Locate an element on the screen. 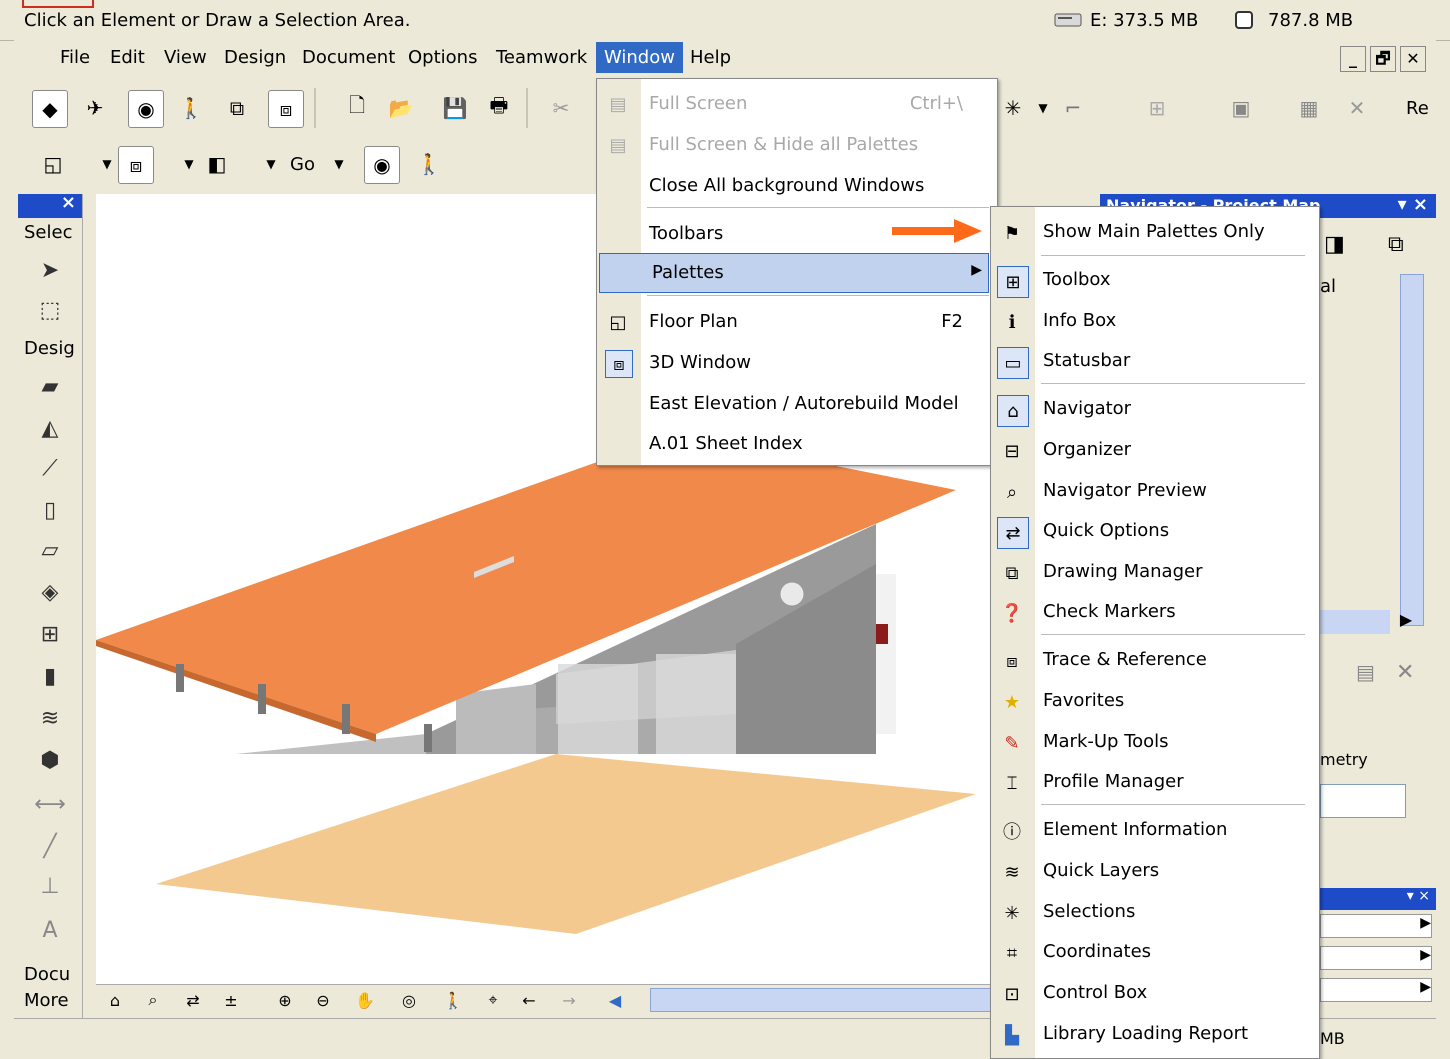  3d-view-tool-icon: ⧈ is located at coordinates (136, 165).